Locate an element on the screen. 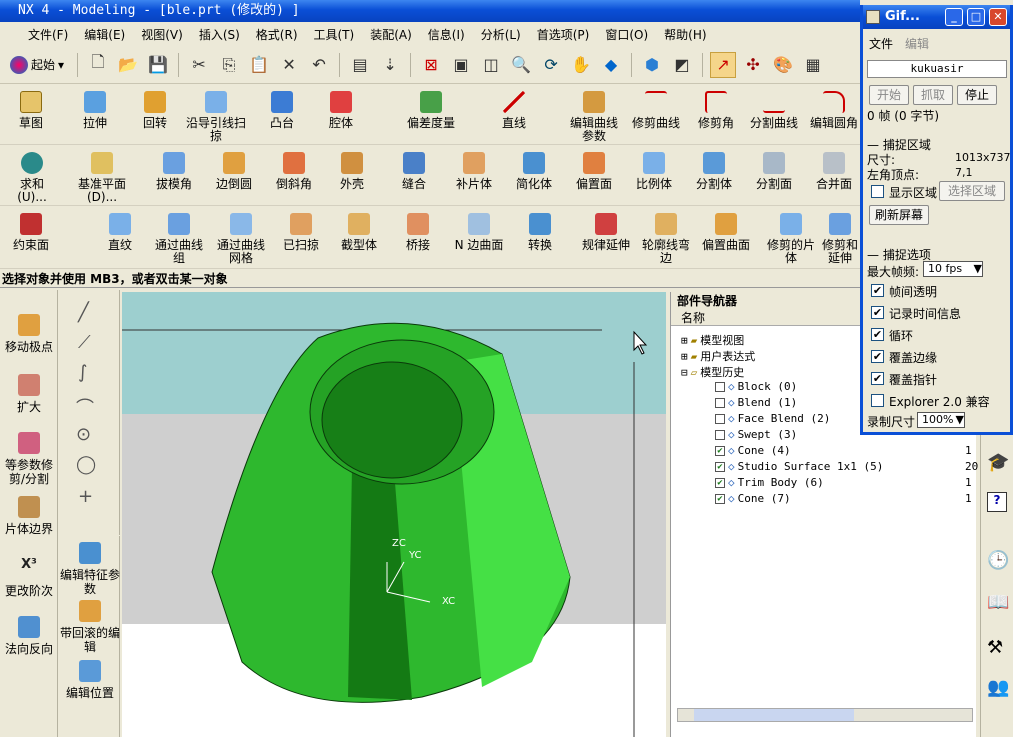 The width and height of the screenshot is (1013, 737). menu-info: 信息(I) is located at coordinates (446, 34).